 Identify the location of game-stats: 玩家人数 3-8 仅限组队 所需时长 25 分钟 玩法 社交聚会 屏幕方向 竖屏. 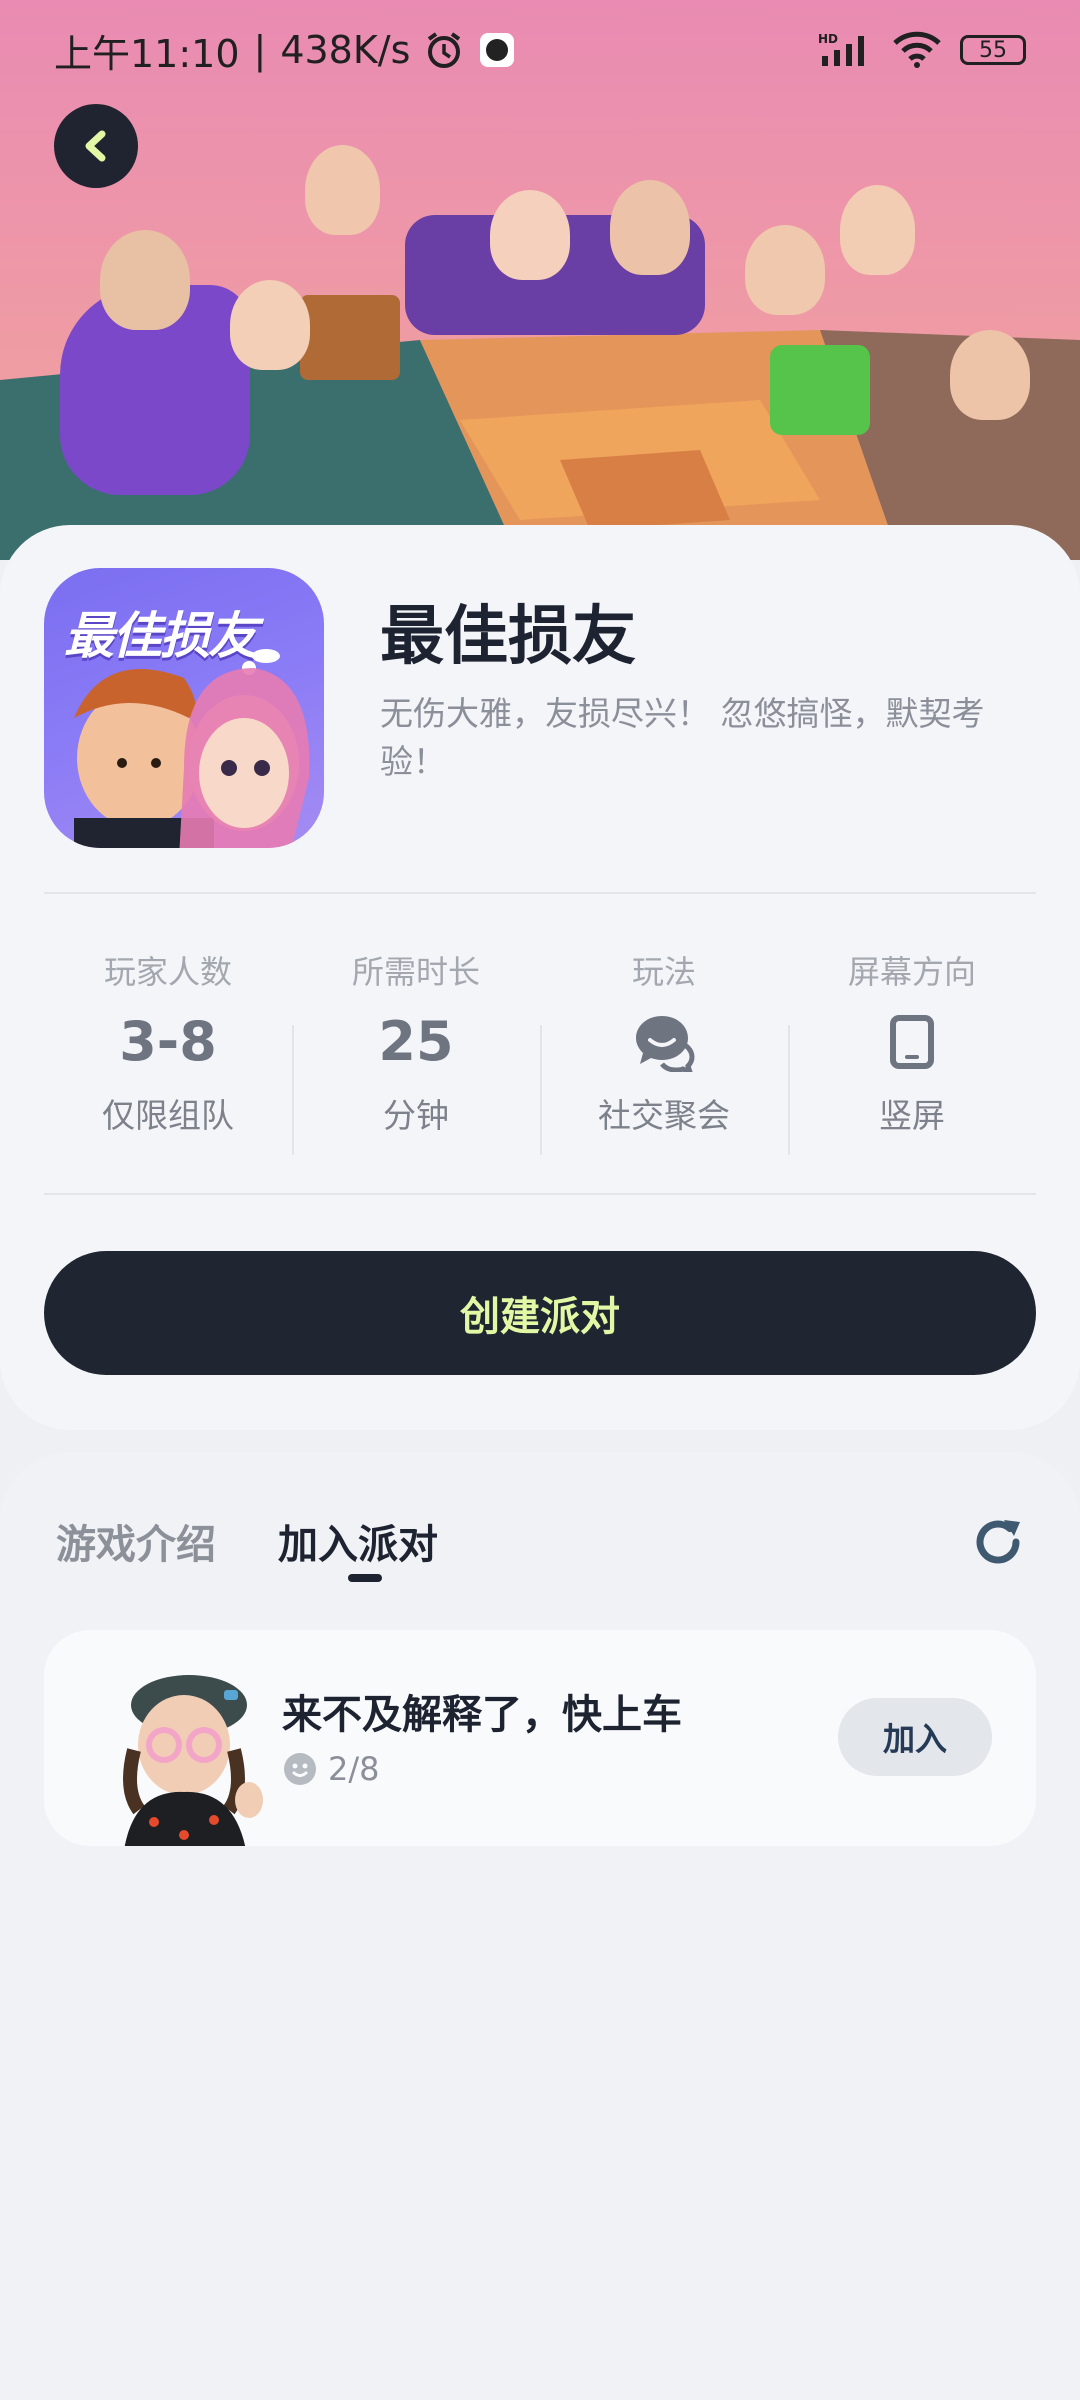
(540, 1050).